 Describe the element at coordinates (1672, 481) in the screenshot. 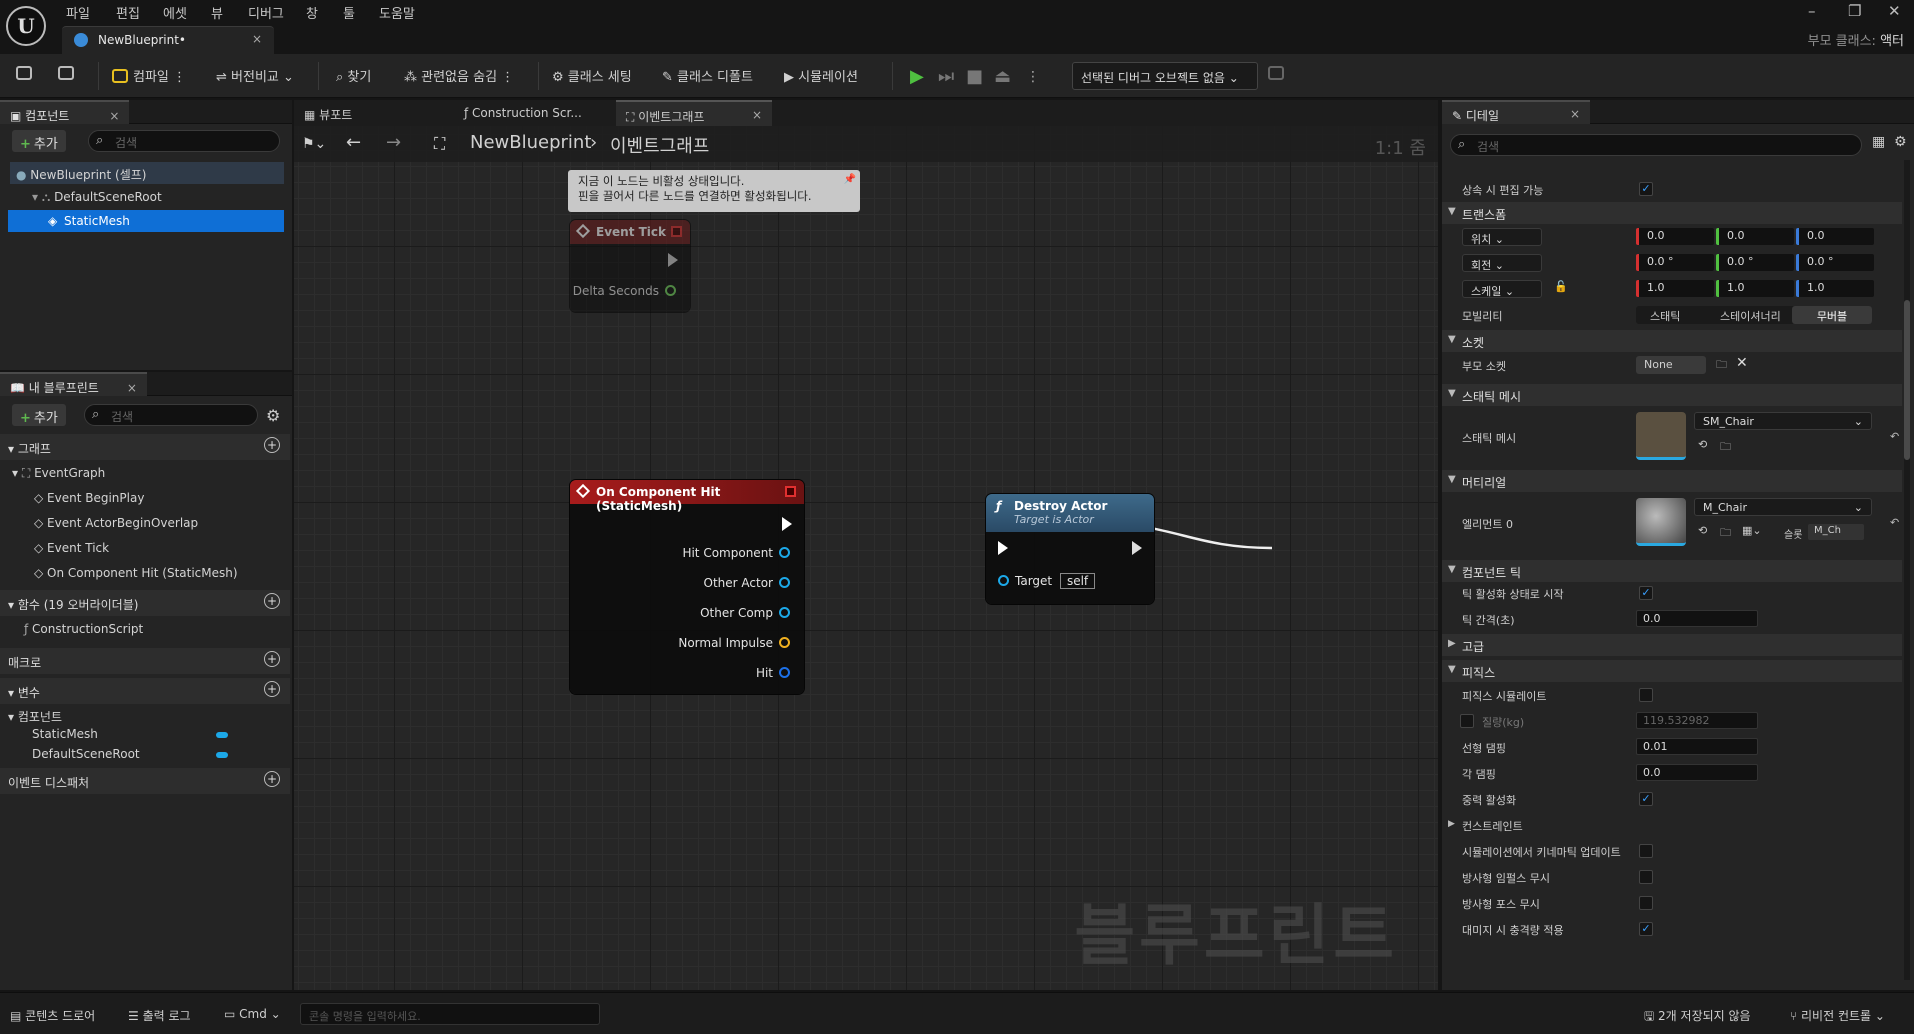

I see `category-materials: ▼ 머티리얼` at that location.